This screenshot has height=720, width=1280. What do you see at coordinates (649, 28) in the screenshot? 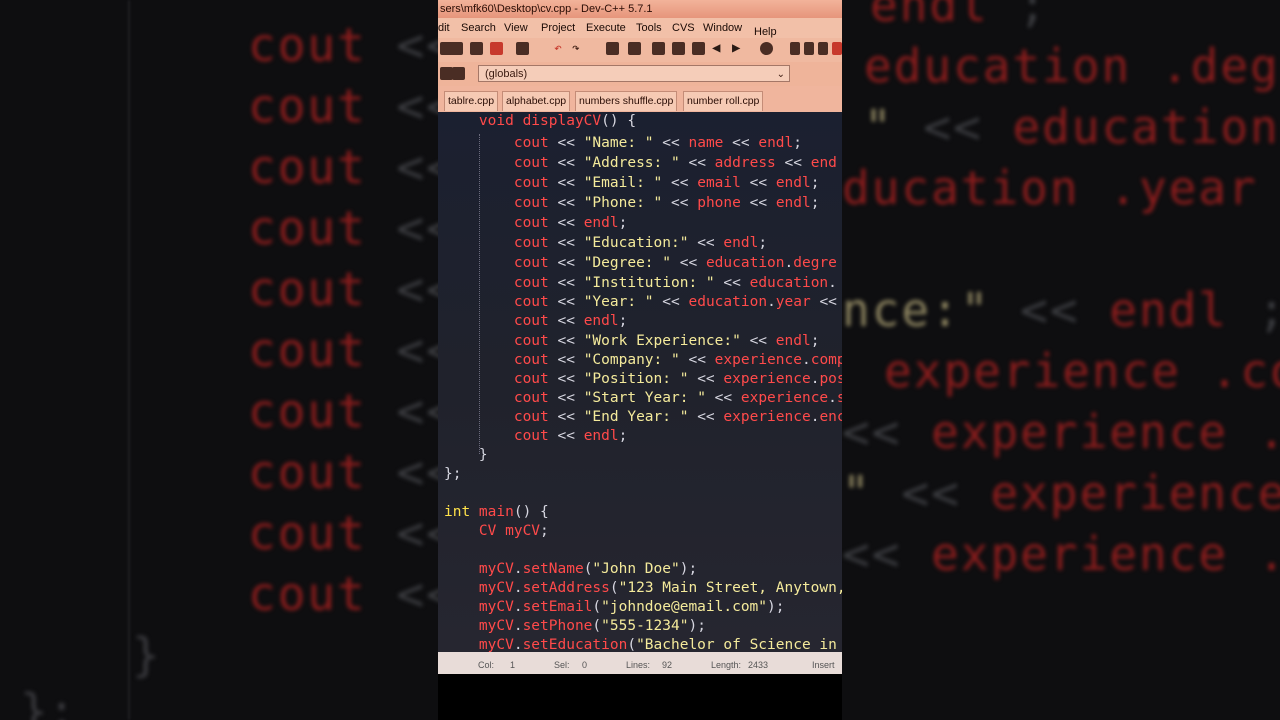
I see `menu-tools: Tools` at bounding box center [649, 28].